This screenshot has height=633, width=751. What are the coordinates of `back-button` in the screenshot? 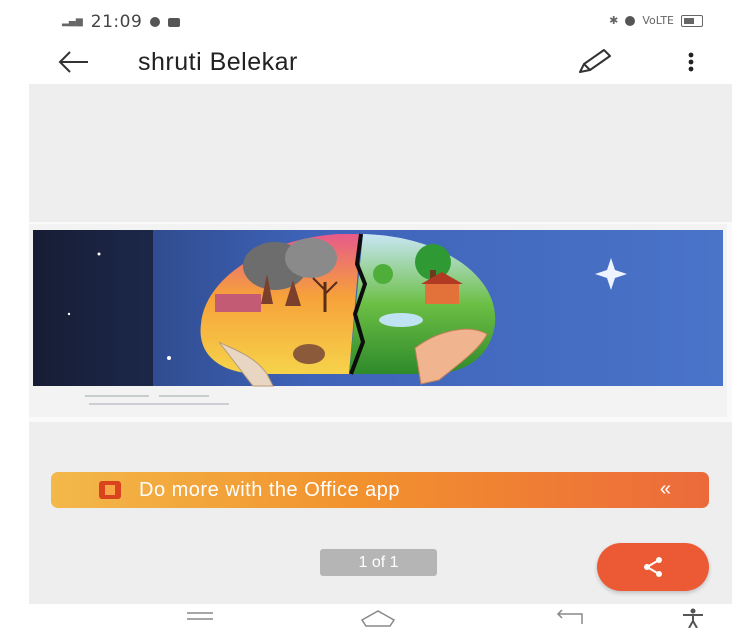 It's located at (74, 62).